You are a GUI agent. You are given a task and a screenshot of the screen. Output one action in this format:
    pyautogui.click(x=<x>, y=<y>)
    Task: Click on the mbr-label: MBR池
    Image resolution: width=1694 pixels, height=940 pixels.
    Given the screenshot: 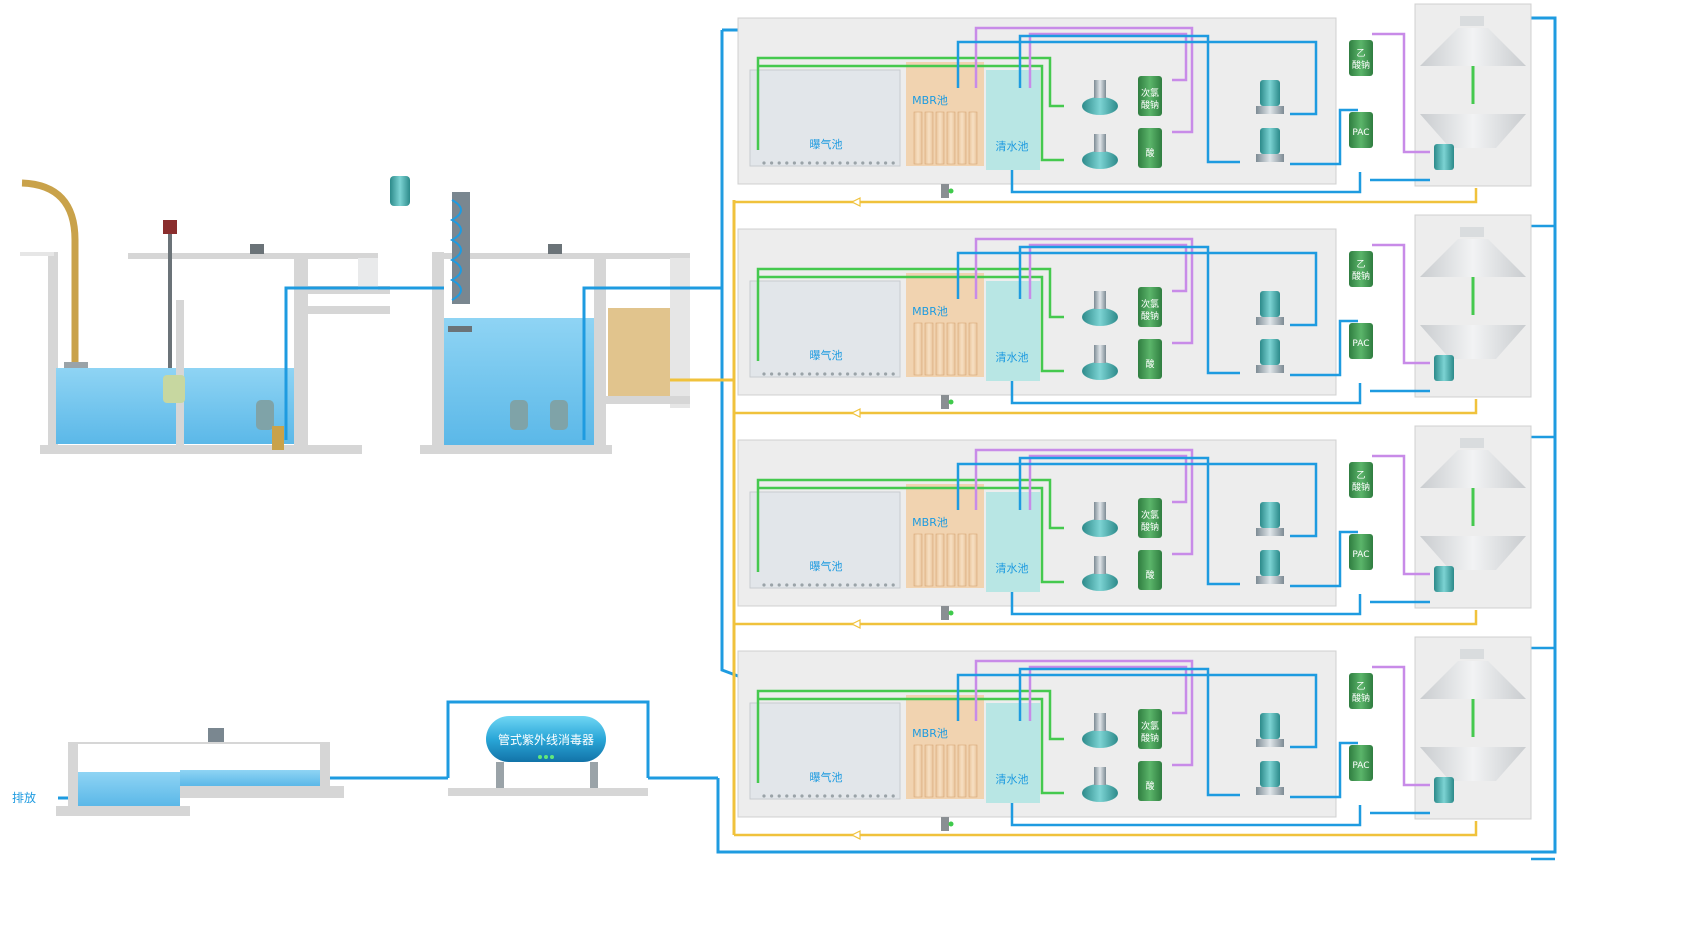 What is the action you would take?
    pyautogui.click(x=930, y=311)
    